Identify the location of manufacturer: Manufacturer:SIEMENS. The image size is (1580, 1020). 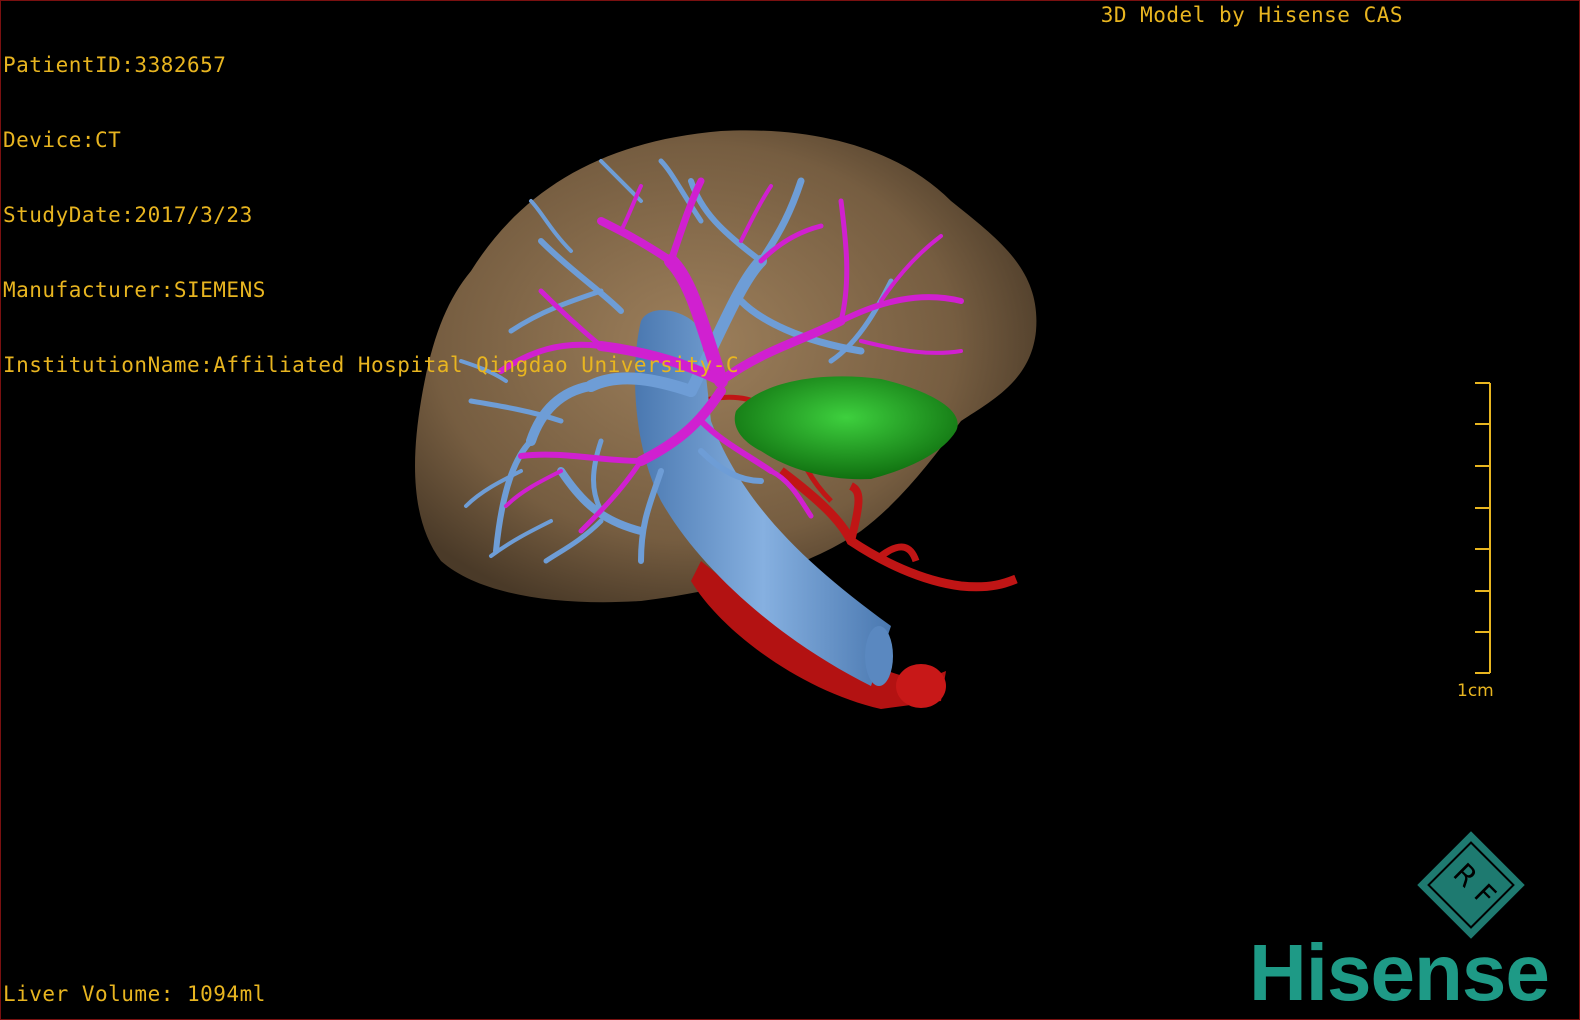
(134, 290).